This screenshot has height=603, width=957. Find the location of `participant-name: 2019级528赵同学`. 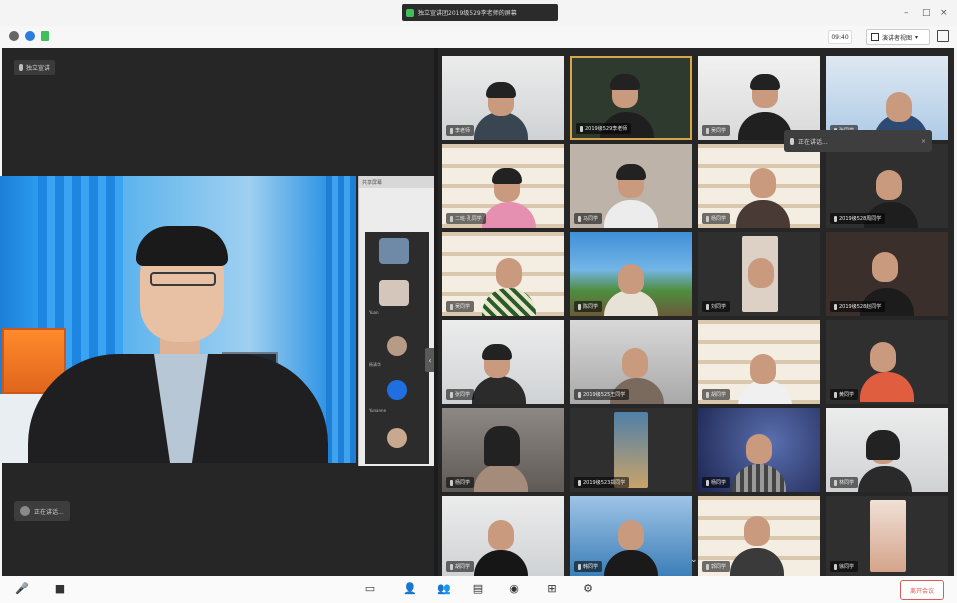

participant-name: 2019级528赵同学 is located at coordinates (858, 306).